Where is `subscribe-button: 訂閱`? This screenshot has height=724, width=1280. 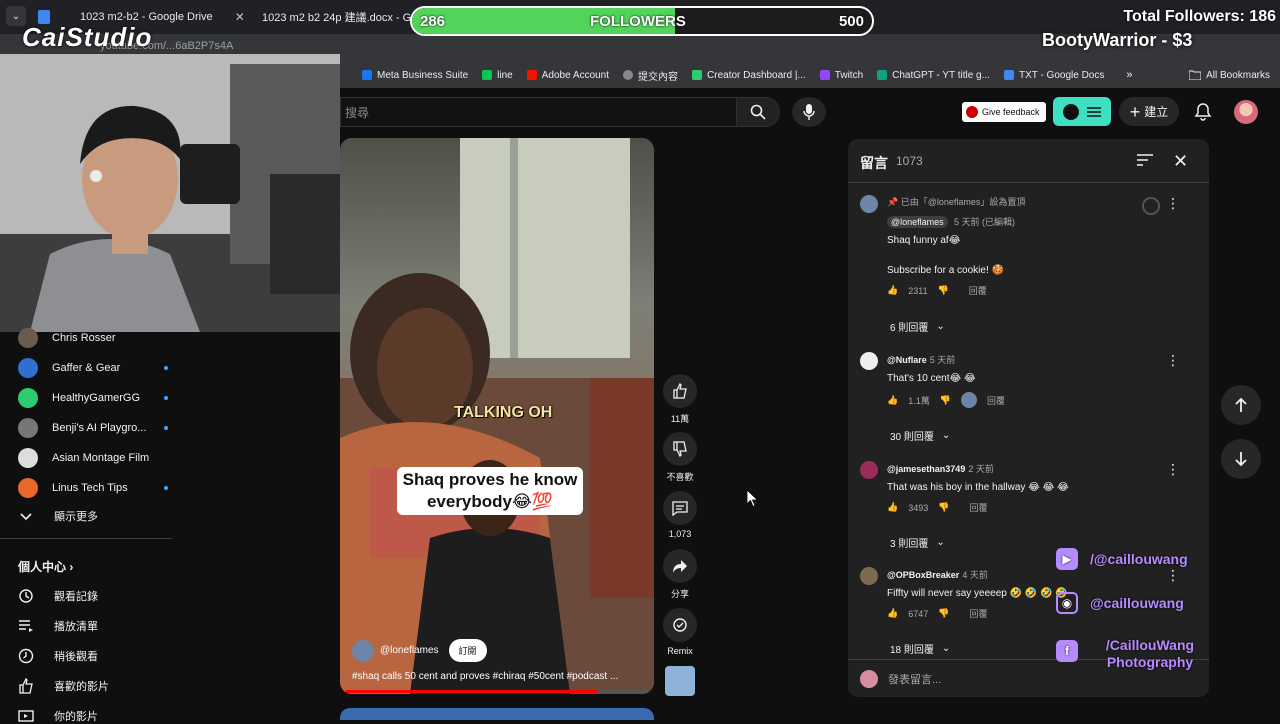
subscribe-button: 訂閱 is located at coordinates (467, 650).